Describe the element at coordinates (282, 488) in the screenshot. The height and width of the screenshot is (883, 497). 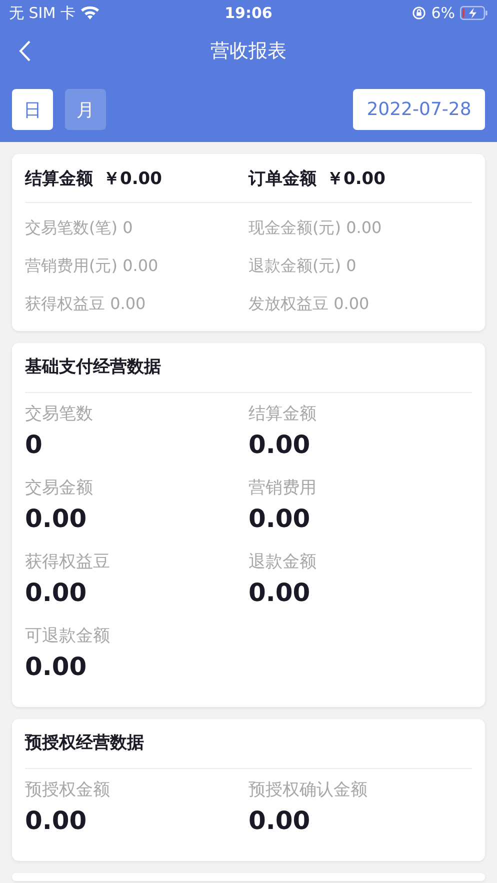
I see `metric-label: 营销费用` at that location.